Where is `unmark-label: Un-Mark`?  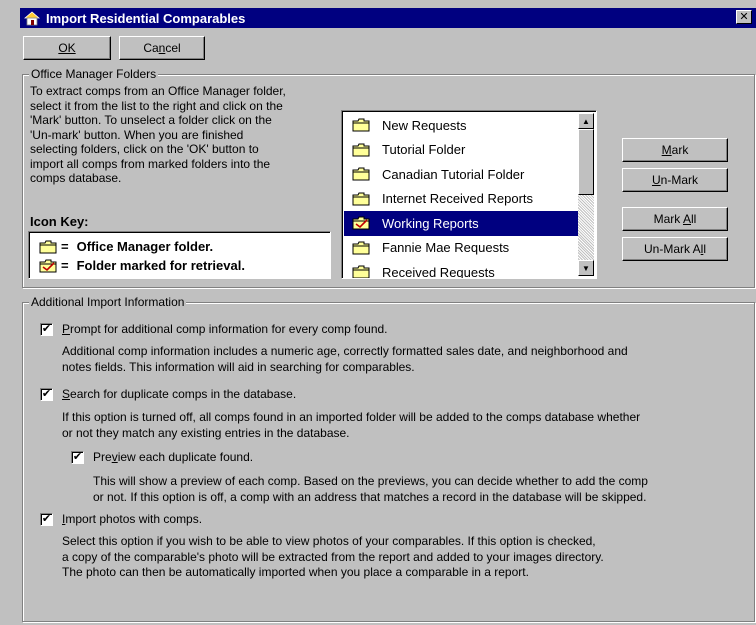 unmark-label: Un-Mark is located at coordinates (675, 180).